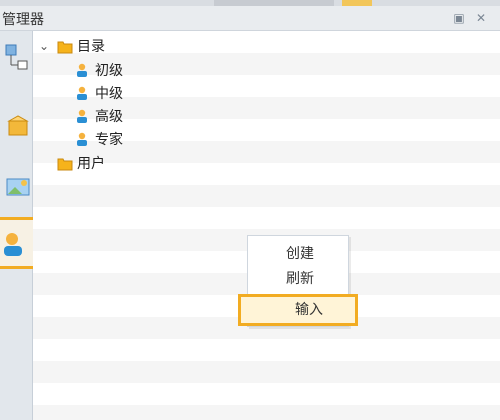 This screenshot has width=500, height=420. I want to click on tree-node-label: 高级, so click(109, 117).